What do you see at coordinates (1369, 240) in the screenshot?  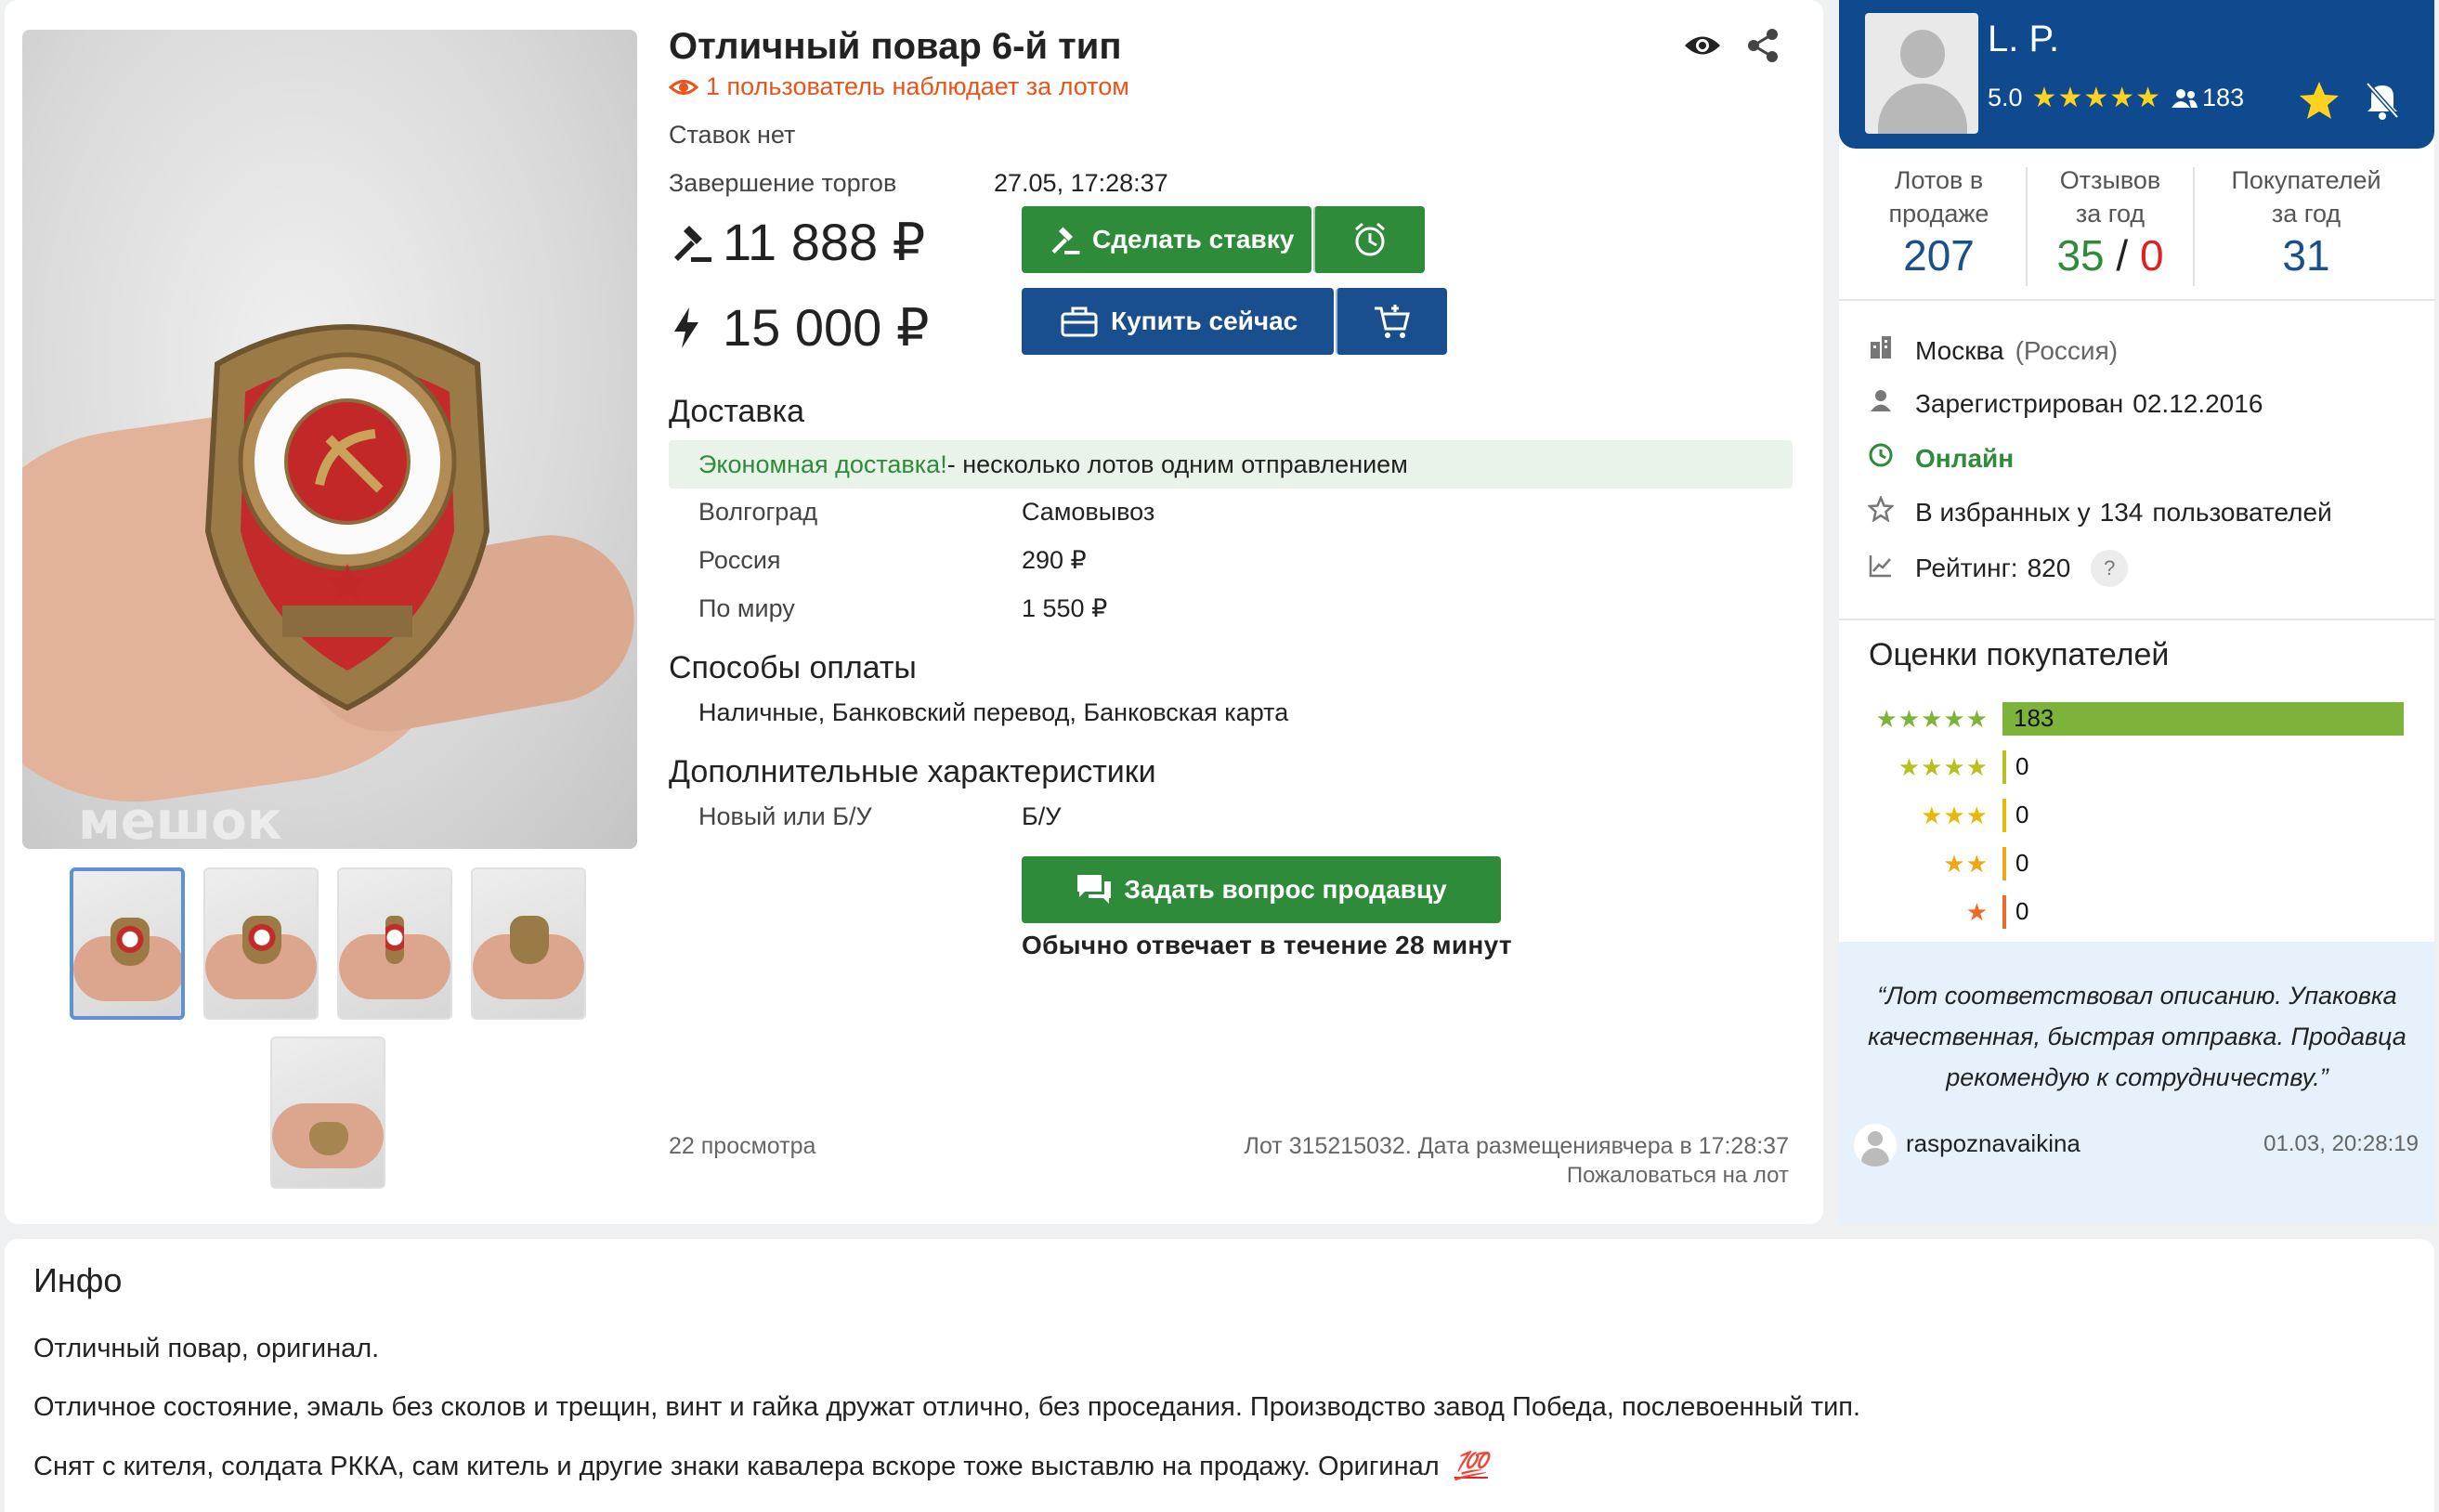 I see `bid-reminder-button` at bounding box center [1369, 240].